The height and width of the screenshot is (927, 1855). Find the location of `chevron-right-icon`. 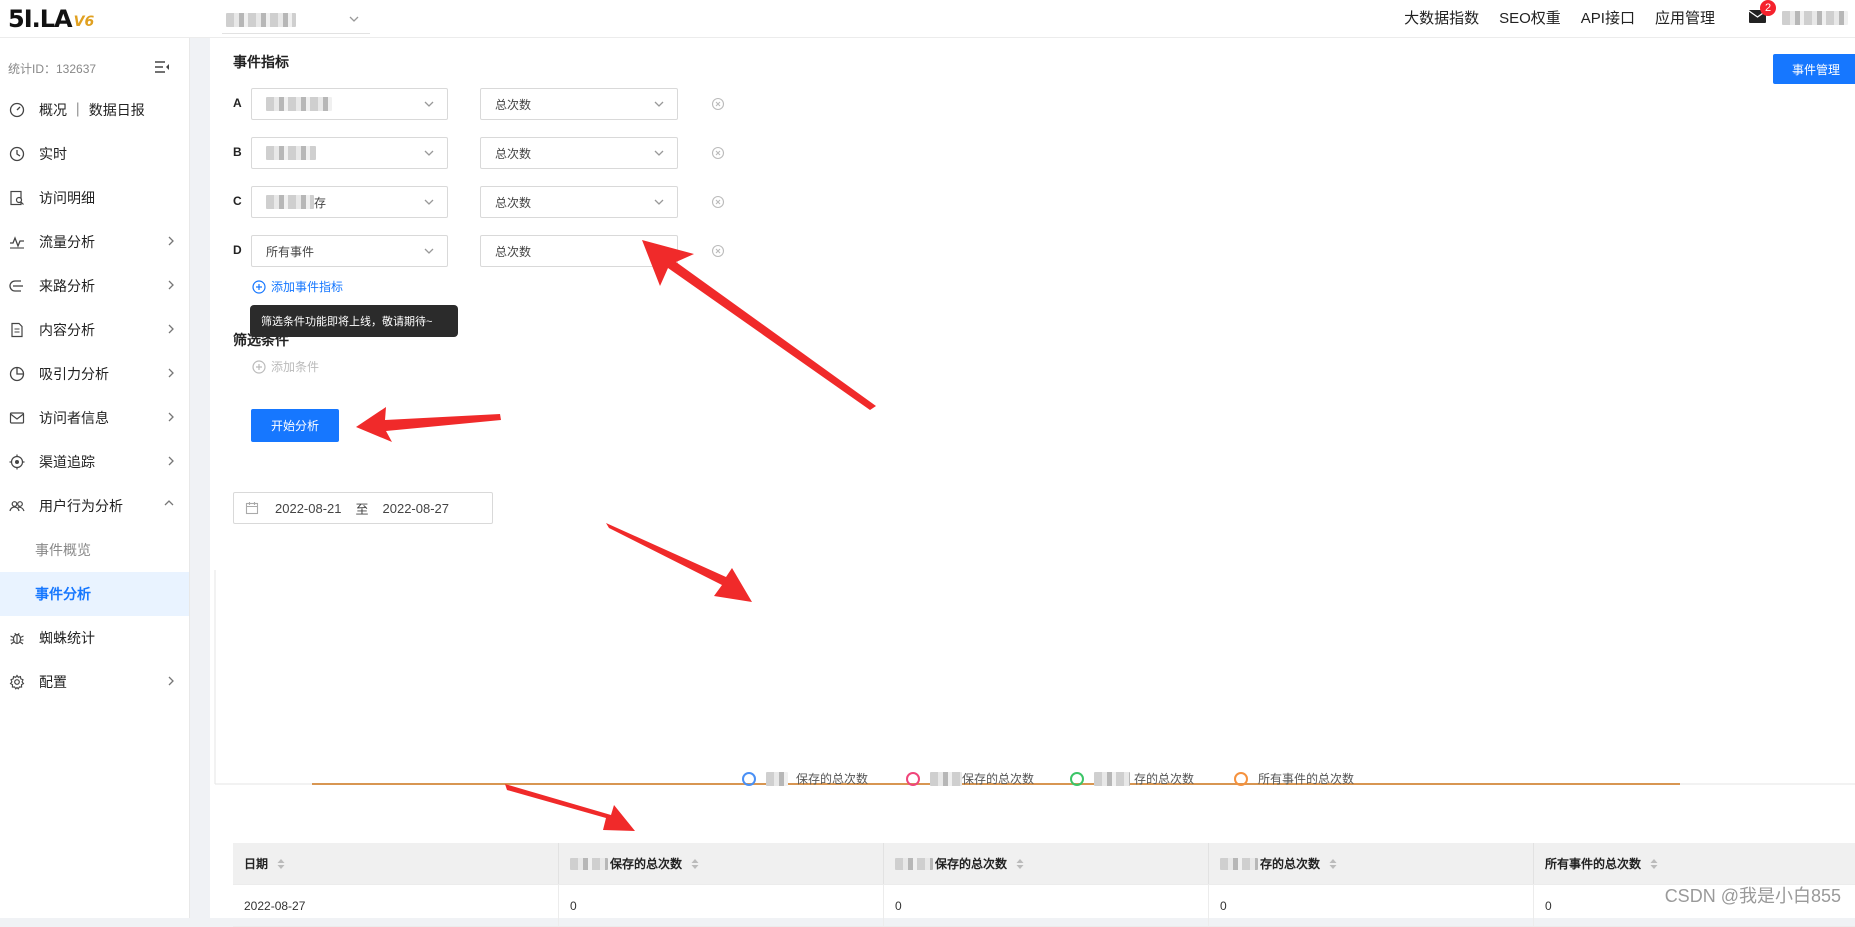

chevron-right-icon is located at coordinates (171, 285).